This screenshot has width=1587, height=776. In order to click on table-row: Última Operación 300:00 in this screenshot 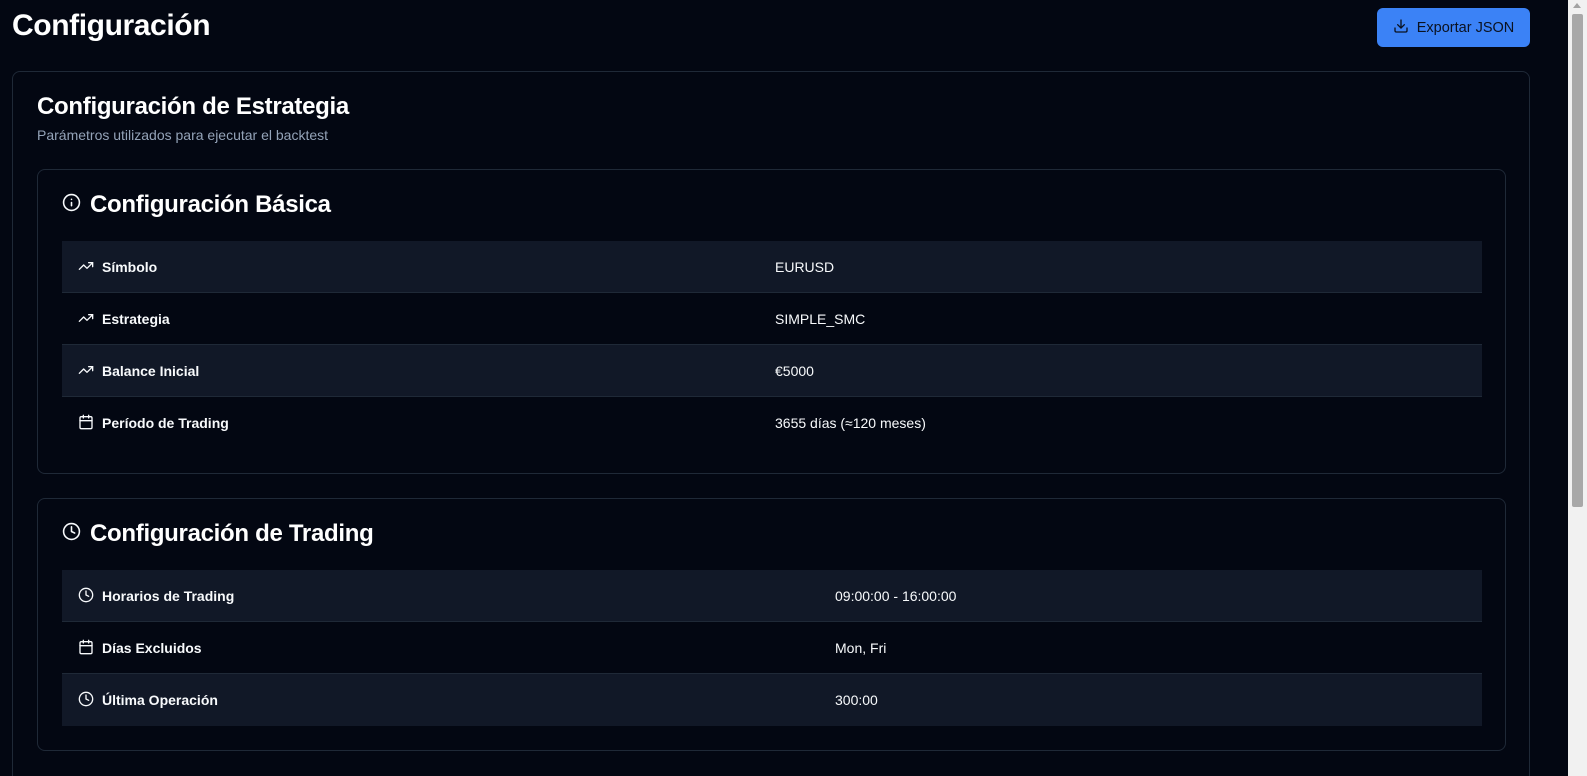, I will do `click(772, 700)`.